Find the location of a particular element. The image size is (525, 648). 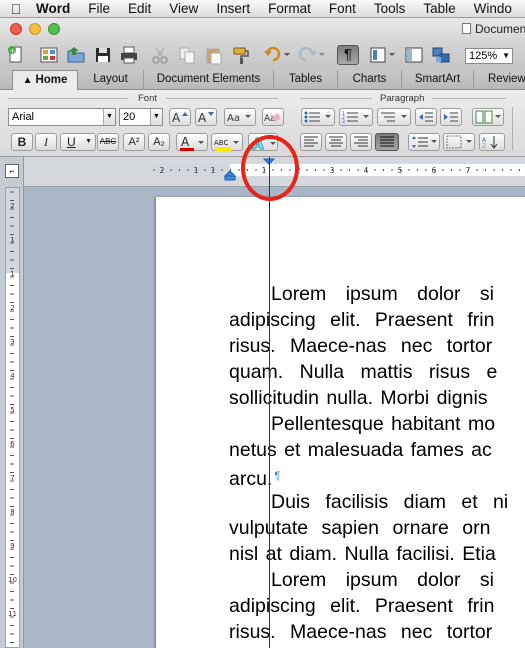

chevron-down-icon: ▼ is located at coordinates (506, 55).